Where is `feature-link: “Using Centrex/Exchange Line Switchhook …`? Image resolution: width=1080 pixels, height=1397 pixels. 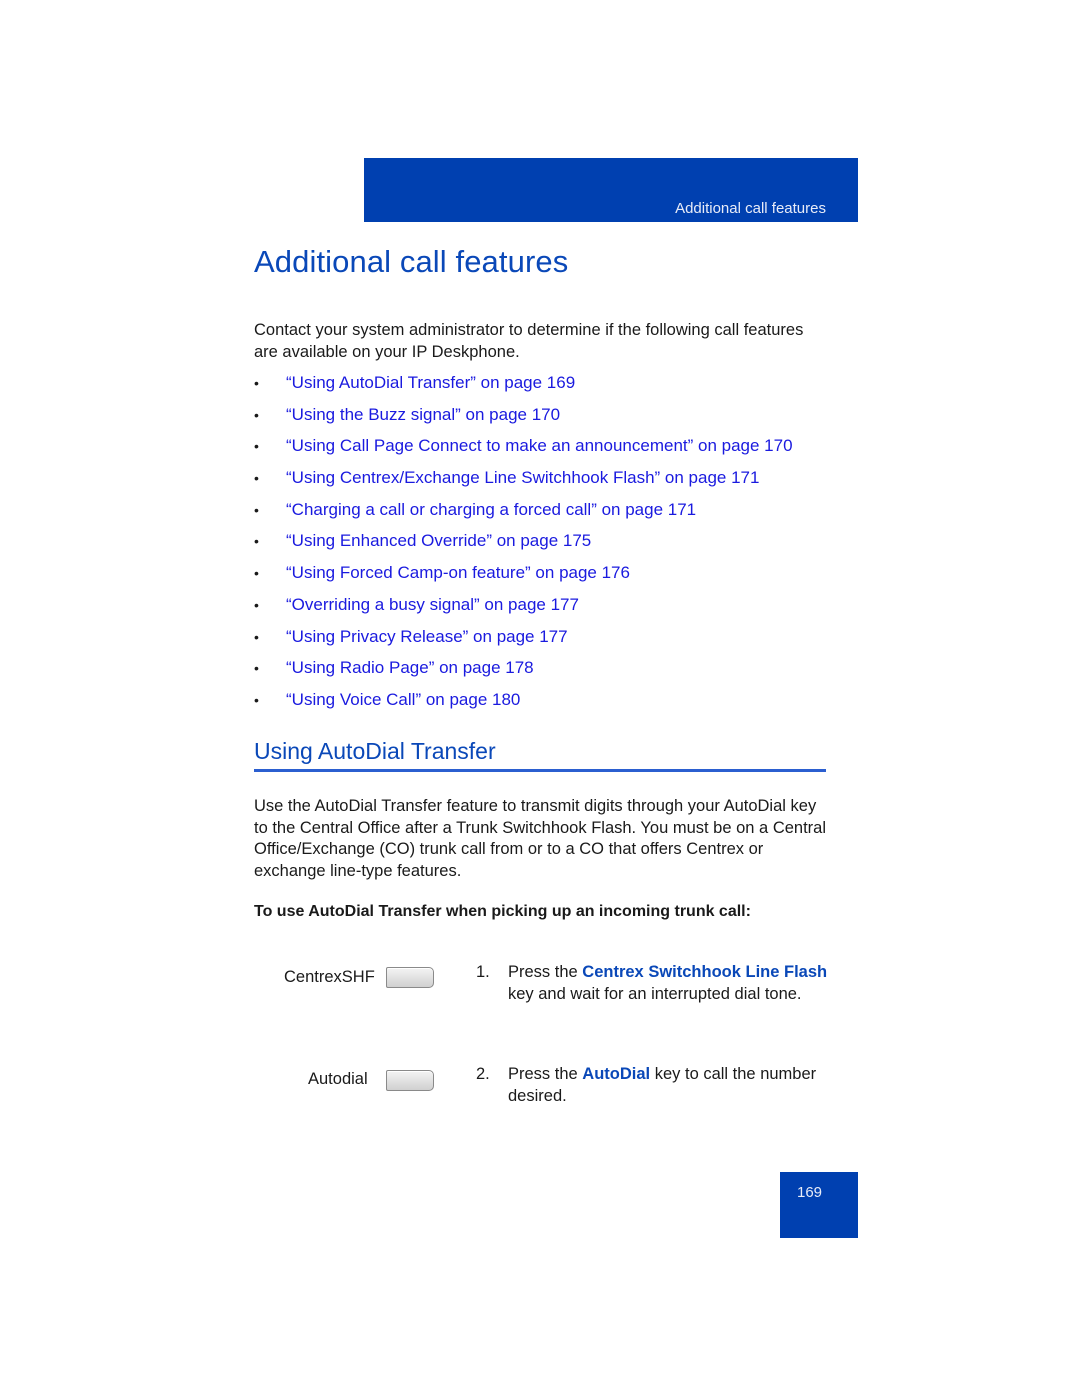
feature-link: “Using Centrex/Exchange Line Switchhook … is located at coordinates (522, 478).